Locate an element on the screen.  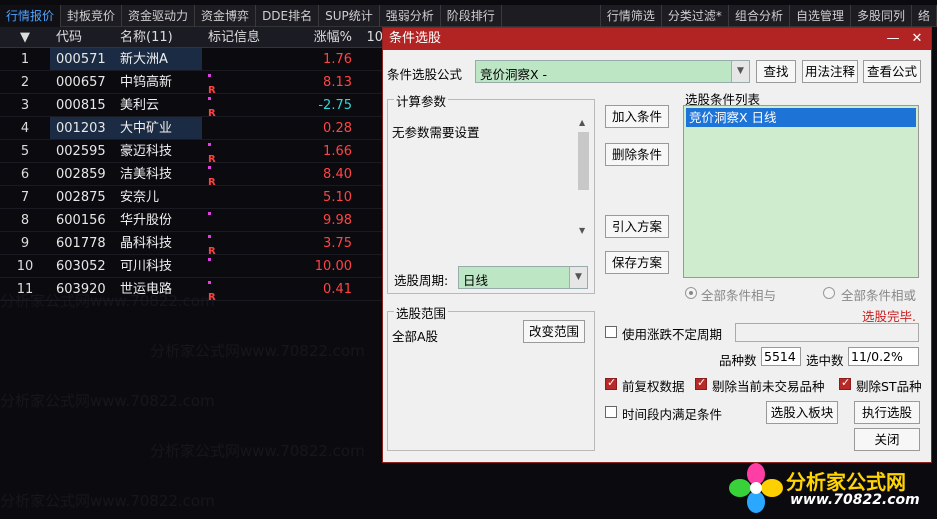
tab-6: 强弱分析 is located at coordinates (410, 16).